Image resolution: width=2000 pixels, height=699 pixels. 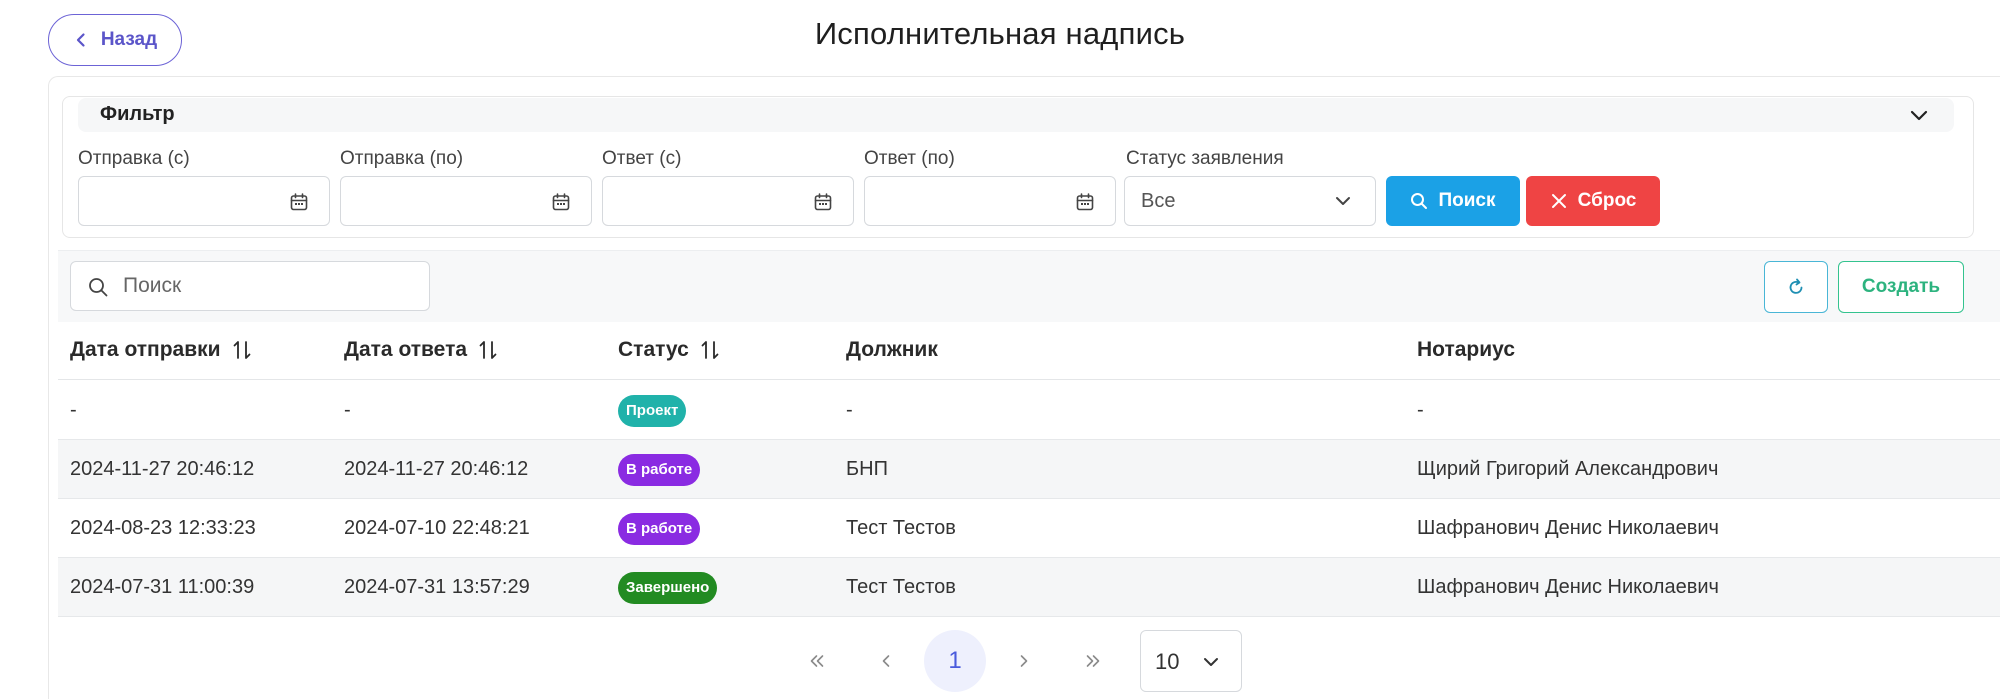 I want to click on answer-date-cell: -, so click(x=347, y=410).